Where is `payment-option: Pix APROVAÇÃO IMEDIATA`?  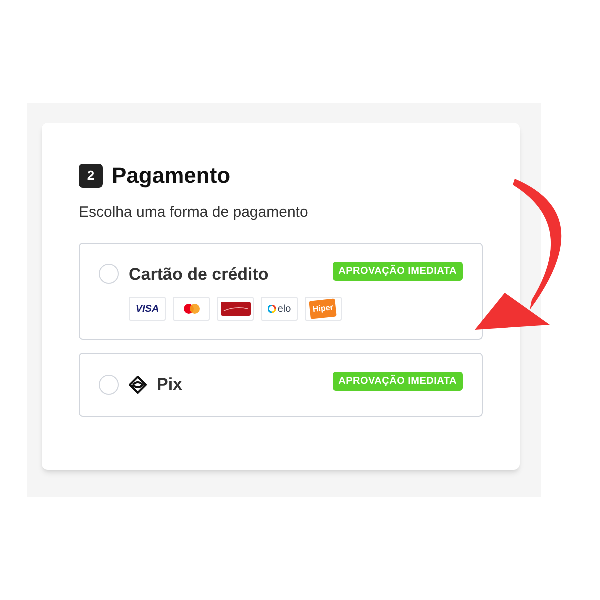 payment-option: Pix APROVAÇÃO IMEDIATA is located at coordinates (281, 384).